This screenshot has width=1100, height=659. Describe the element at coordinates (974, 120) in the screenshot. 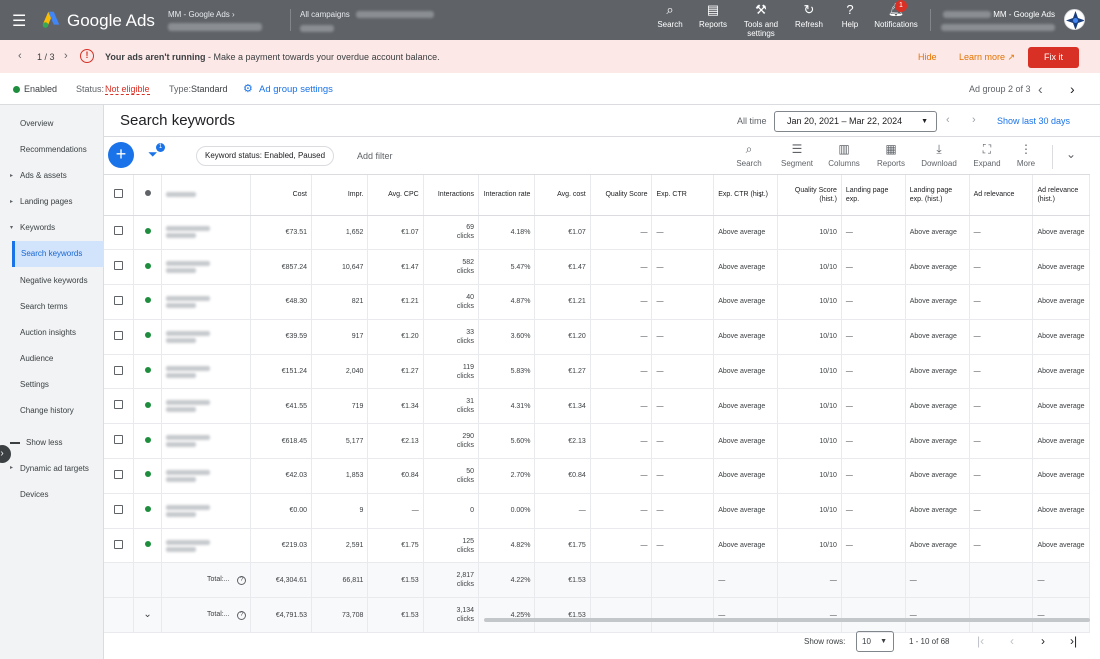

I see `next-period-icon: ›` at that location.